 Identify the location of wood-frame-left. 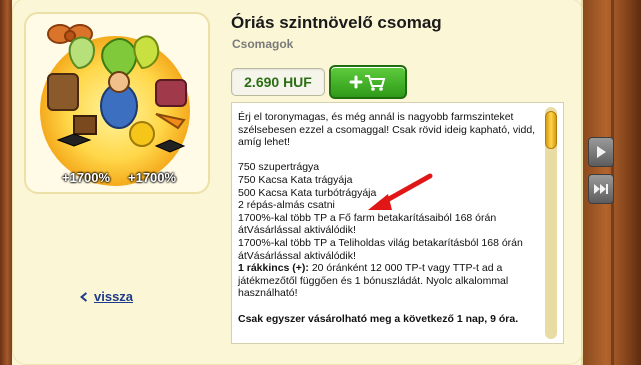
(6, 182).